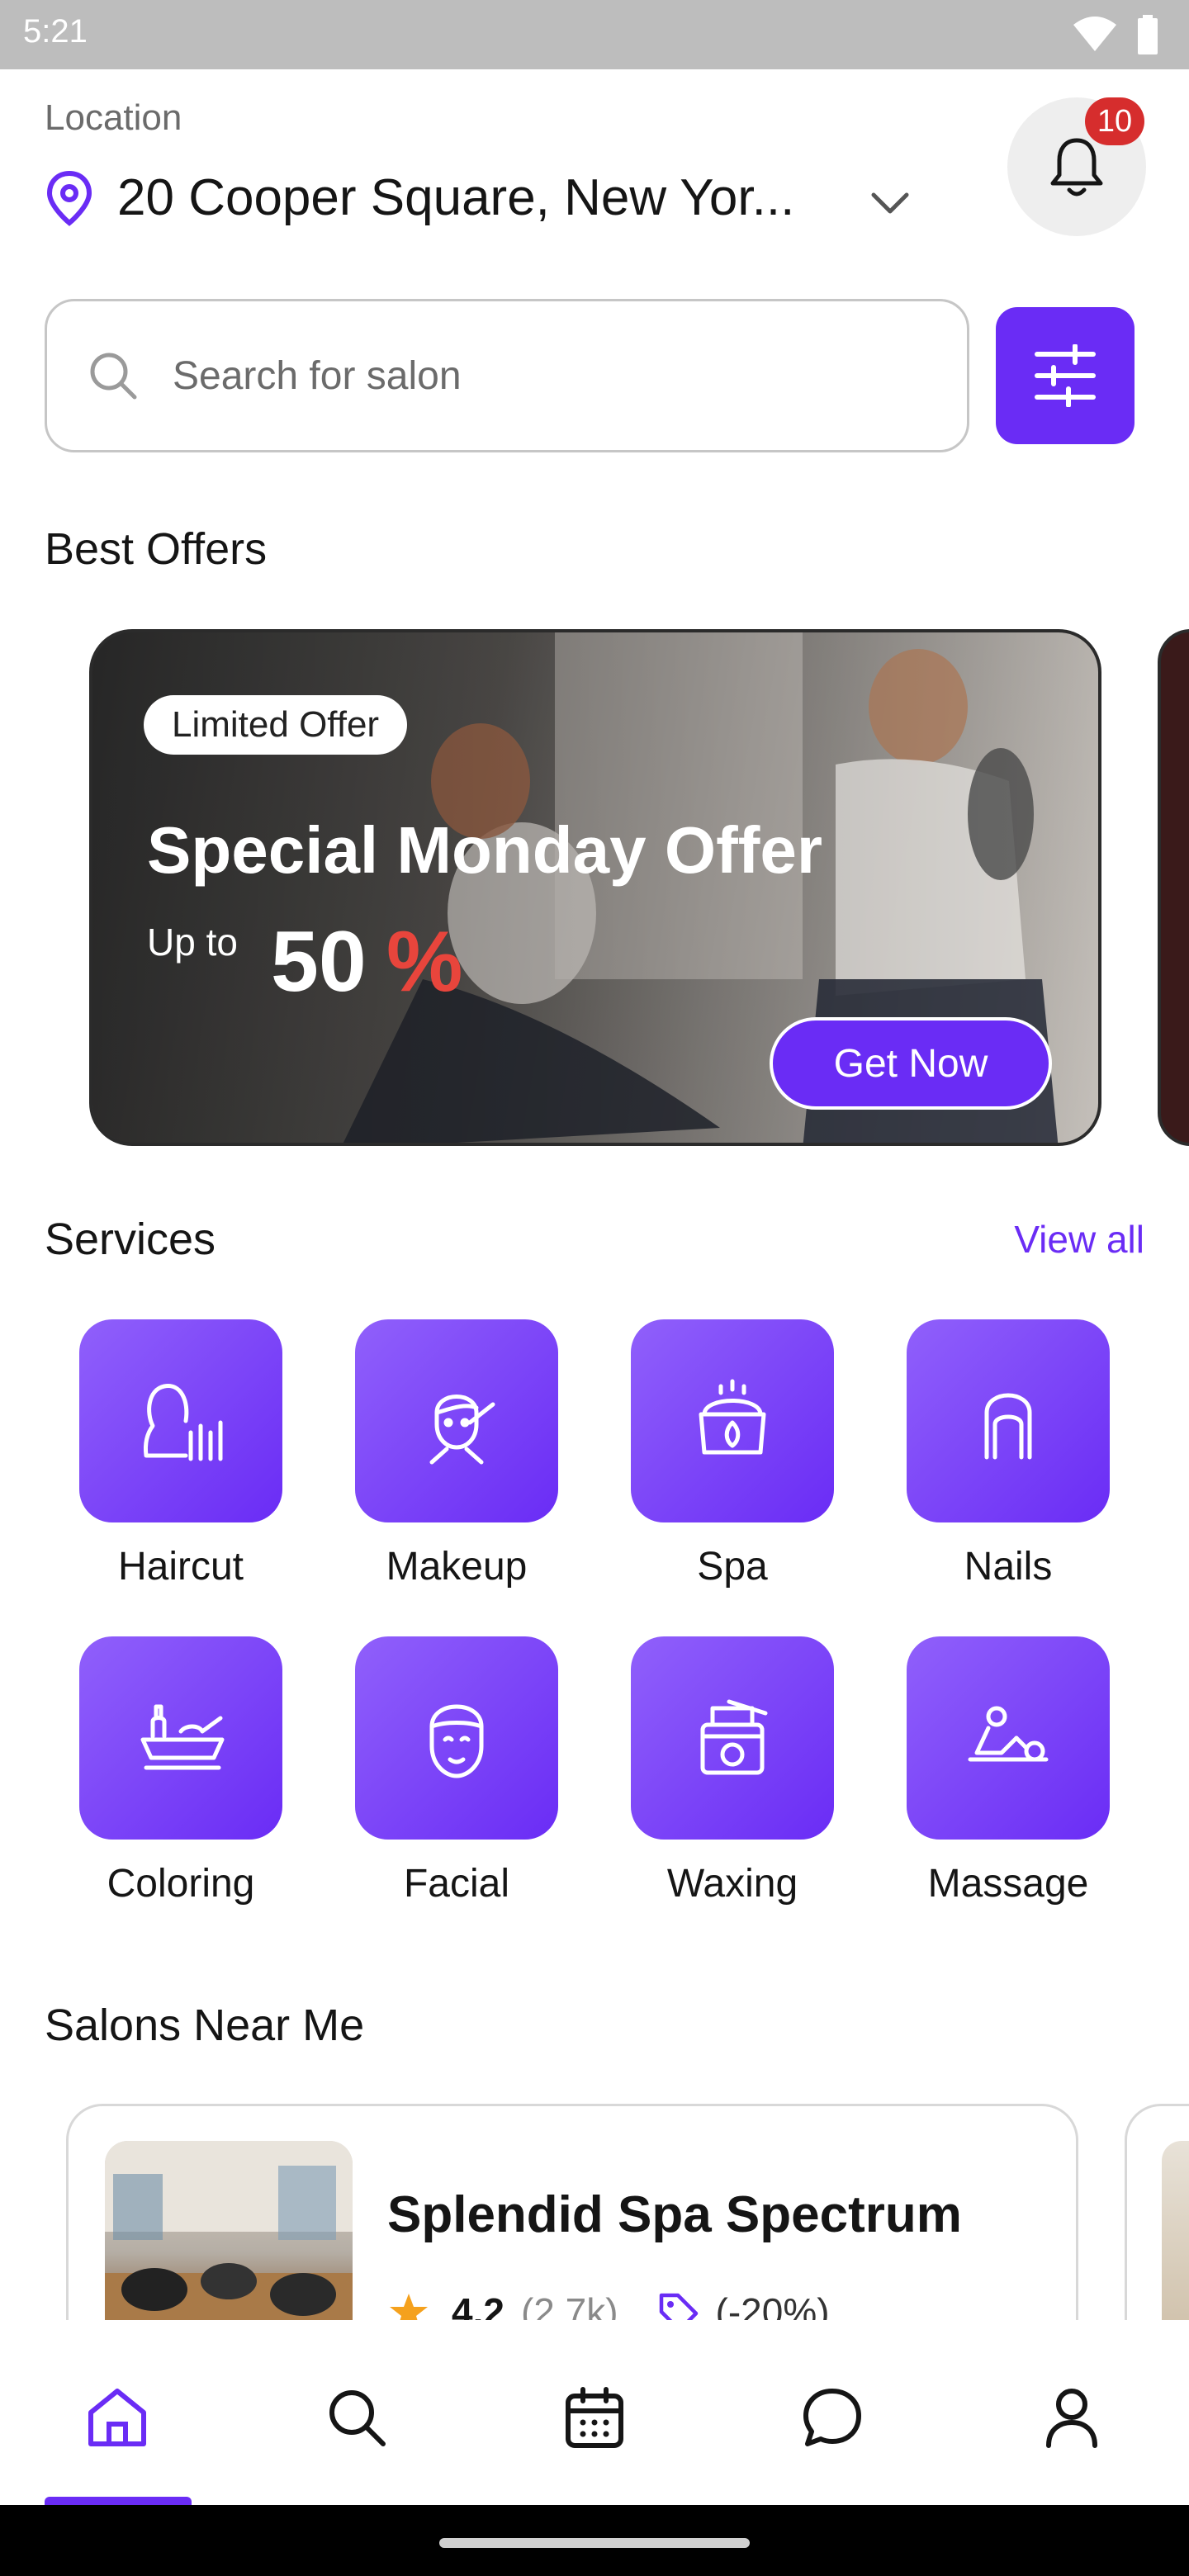 This screenshot has height=2576, width=1189. I want to click on status-bar: 5:21, so click(594, 34).